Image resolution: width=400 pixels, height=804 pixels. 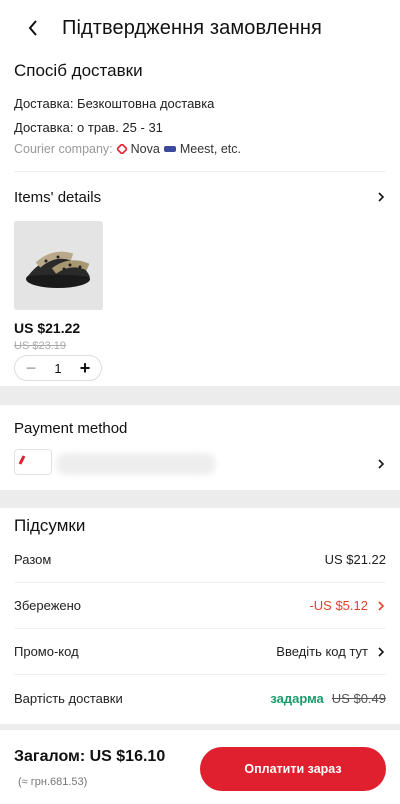 I want to click on saved-label: Збережено, so click(x=48, y=605).